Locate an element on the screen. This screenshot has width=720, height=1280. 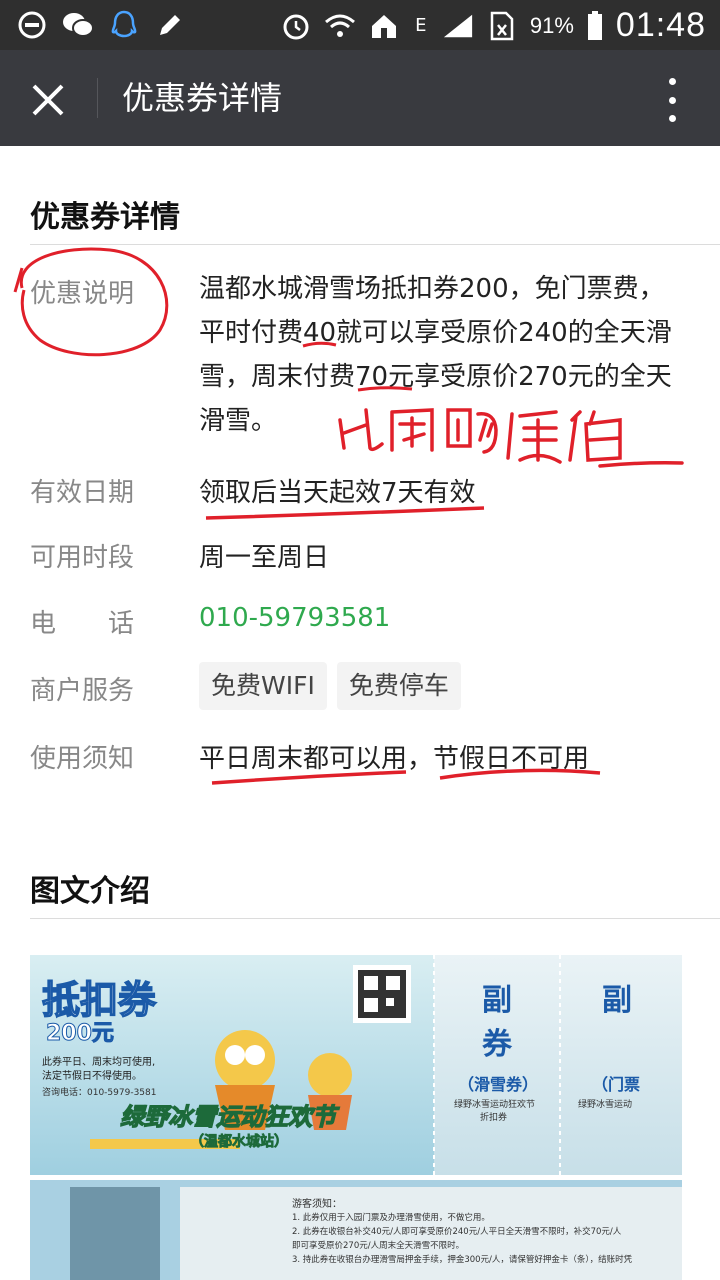
poster-note: 此券平日、周末均可使用, is located at coordinates (99, 1062).